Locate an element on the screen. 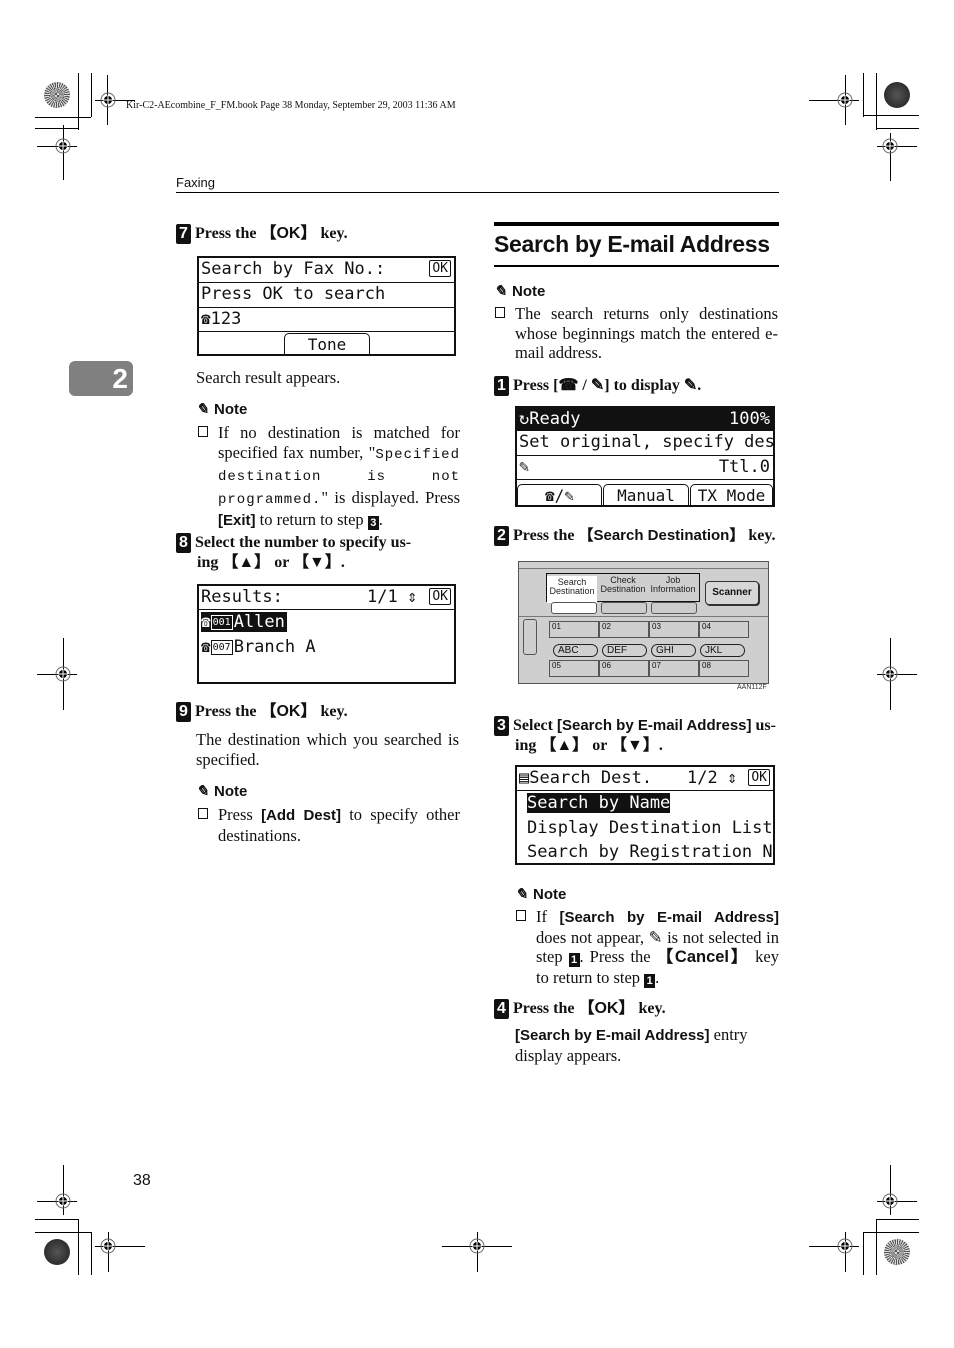  lcd-title-row: Search by Fax No.: OK is located at coordinates (326, 270).